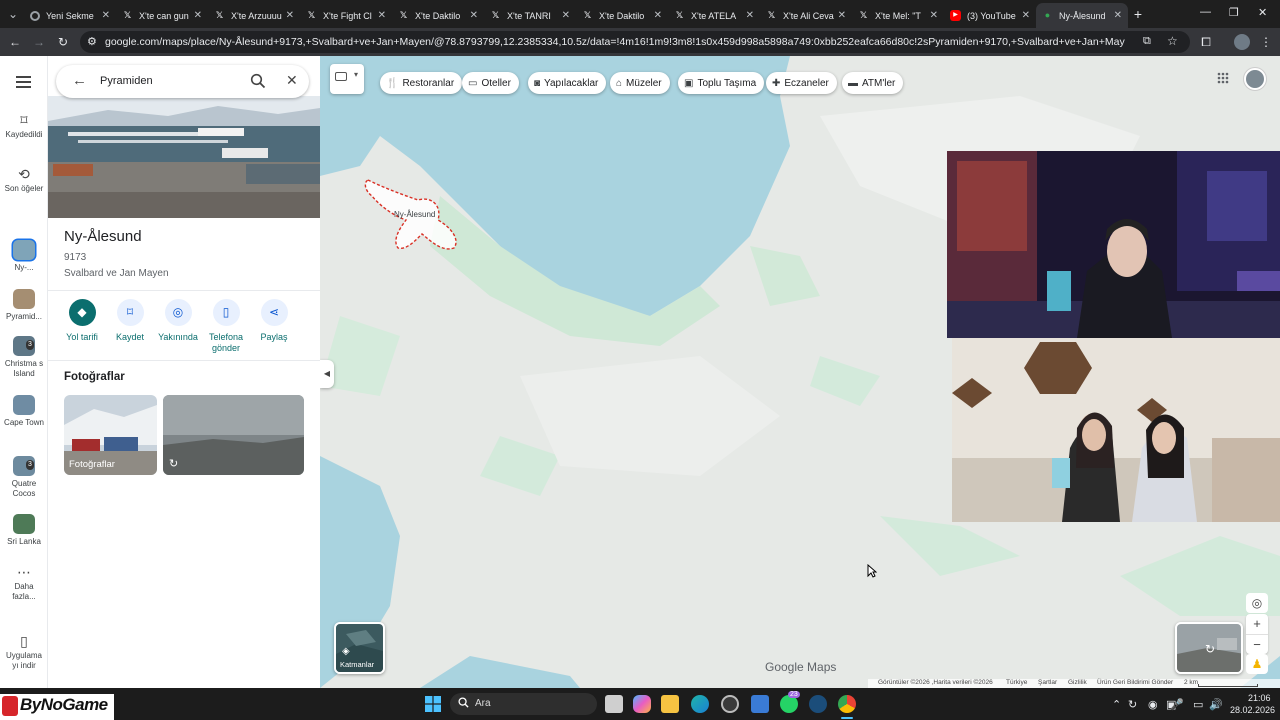 The height and width of the screenshot is (720, 1280). I want to click on start-button, so click(433, 705).